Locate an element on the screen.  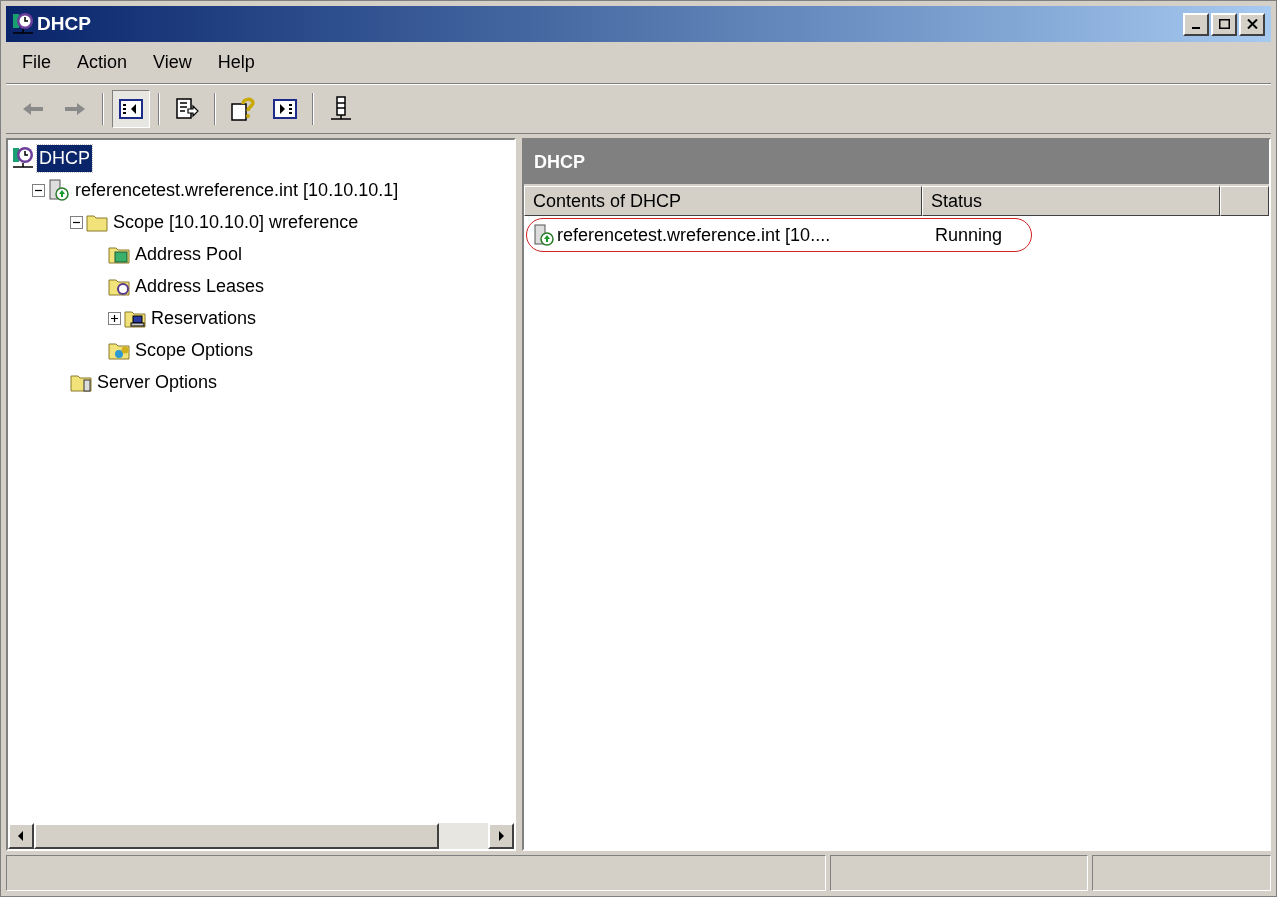
list-cell-text: Running is located at coordinates (969, 235).